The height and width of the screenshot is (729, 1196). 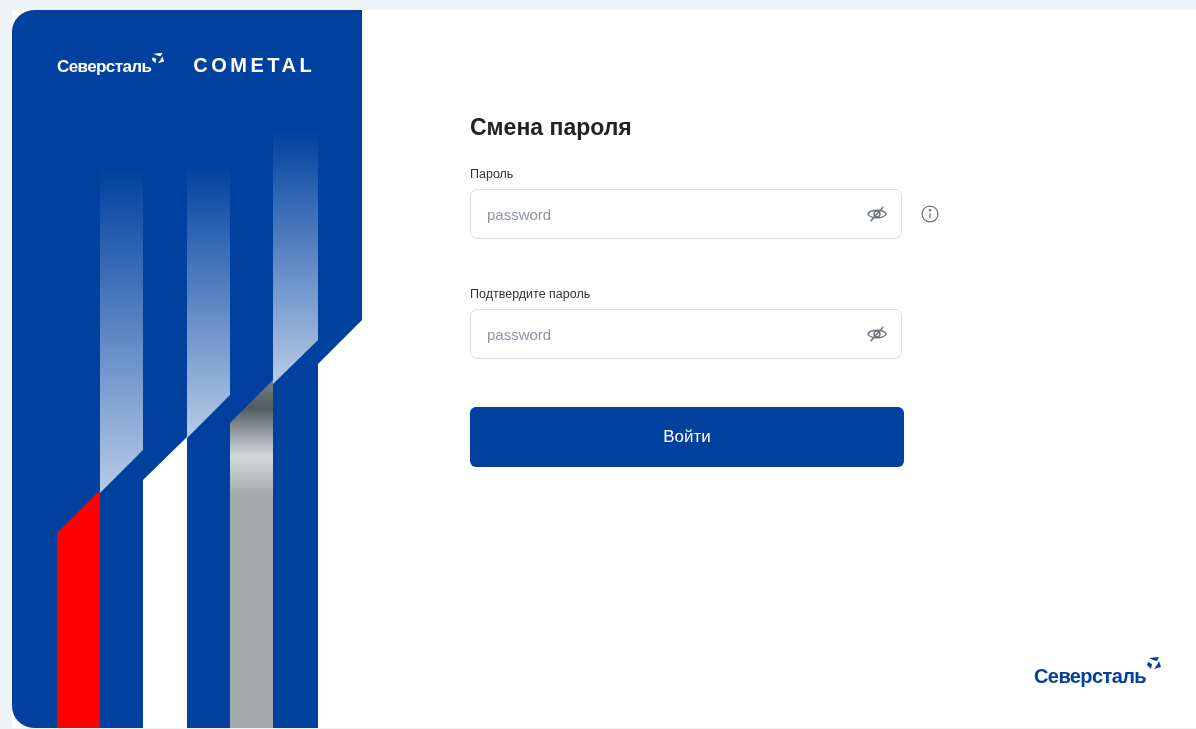 What do you see at coordinates (531, 294) in the screenshot?
I see `field-label: Подтвердите пароль` at bounding box center [531, 294].